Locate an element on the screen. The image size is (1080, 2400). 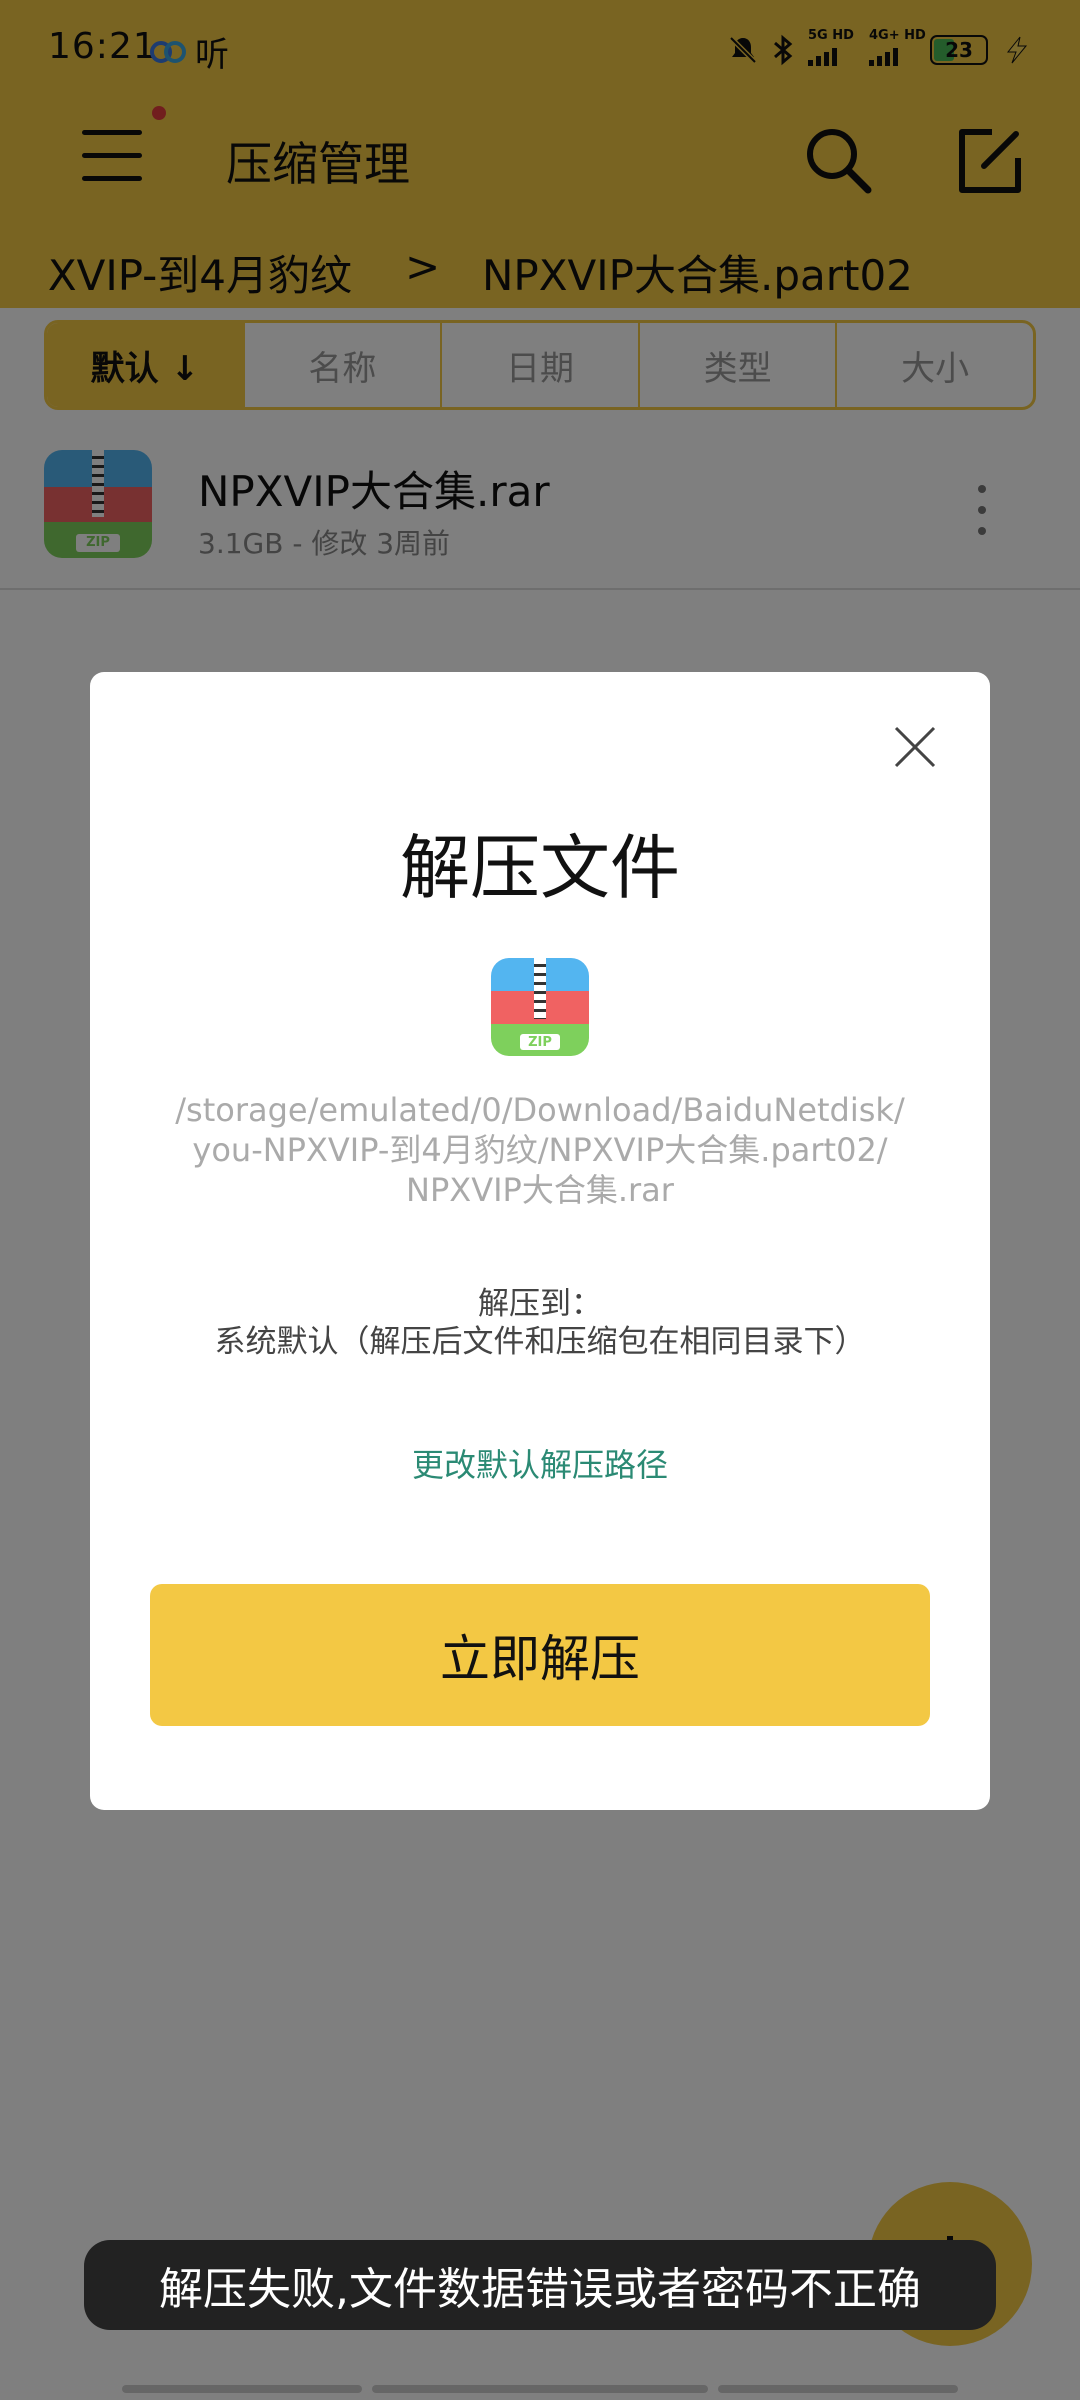
dialog-title: 解压文件 is located at coordinates (540, 868).